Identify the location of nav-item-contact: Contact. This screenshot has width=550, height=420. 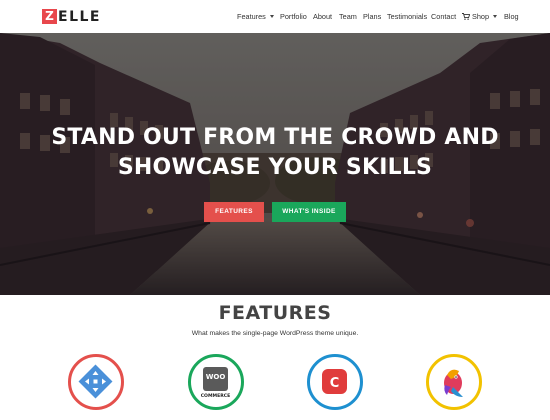
(443, 17).